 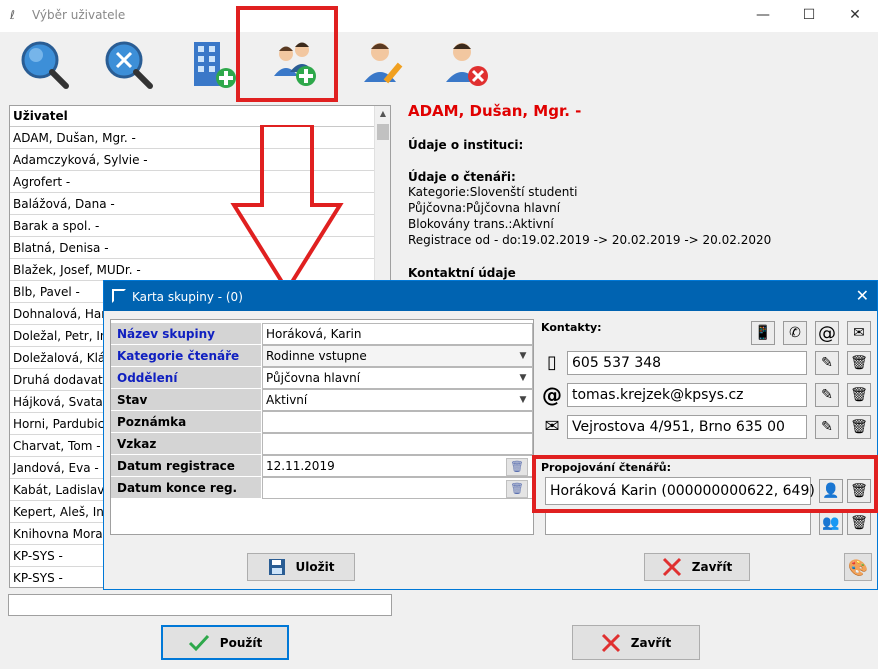 What do you see at coordinates (382, 114) in the screenshot?
I see `scroll-up-icon: ▲` at bounding box center [382, 114].